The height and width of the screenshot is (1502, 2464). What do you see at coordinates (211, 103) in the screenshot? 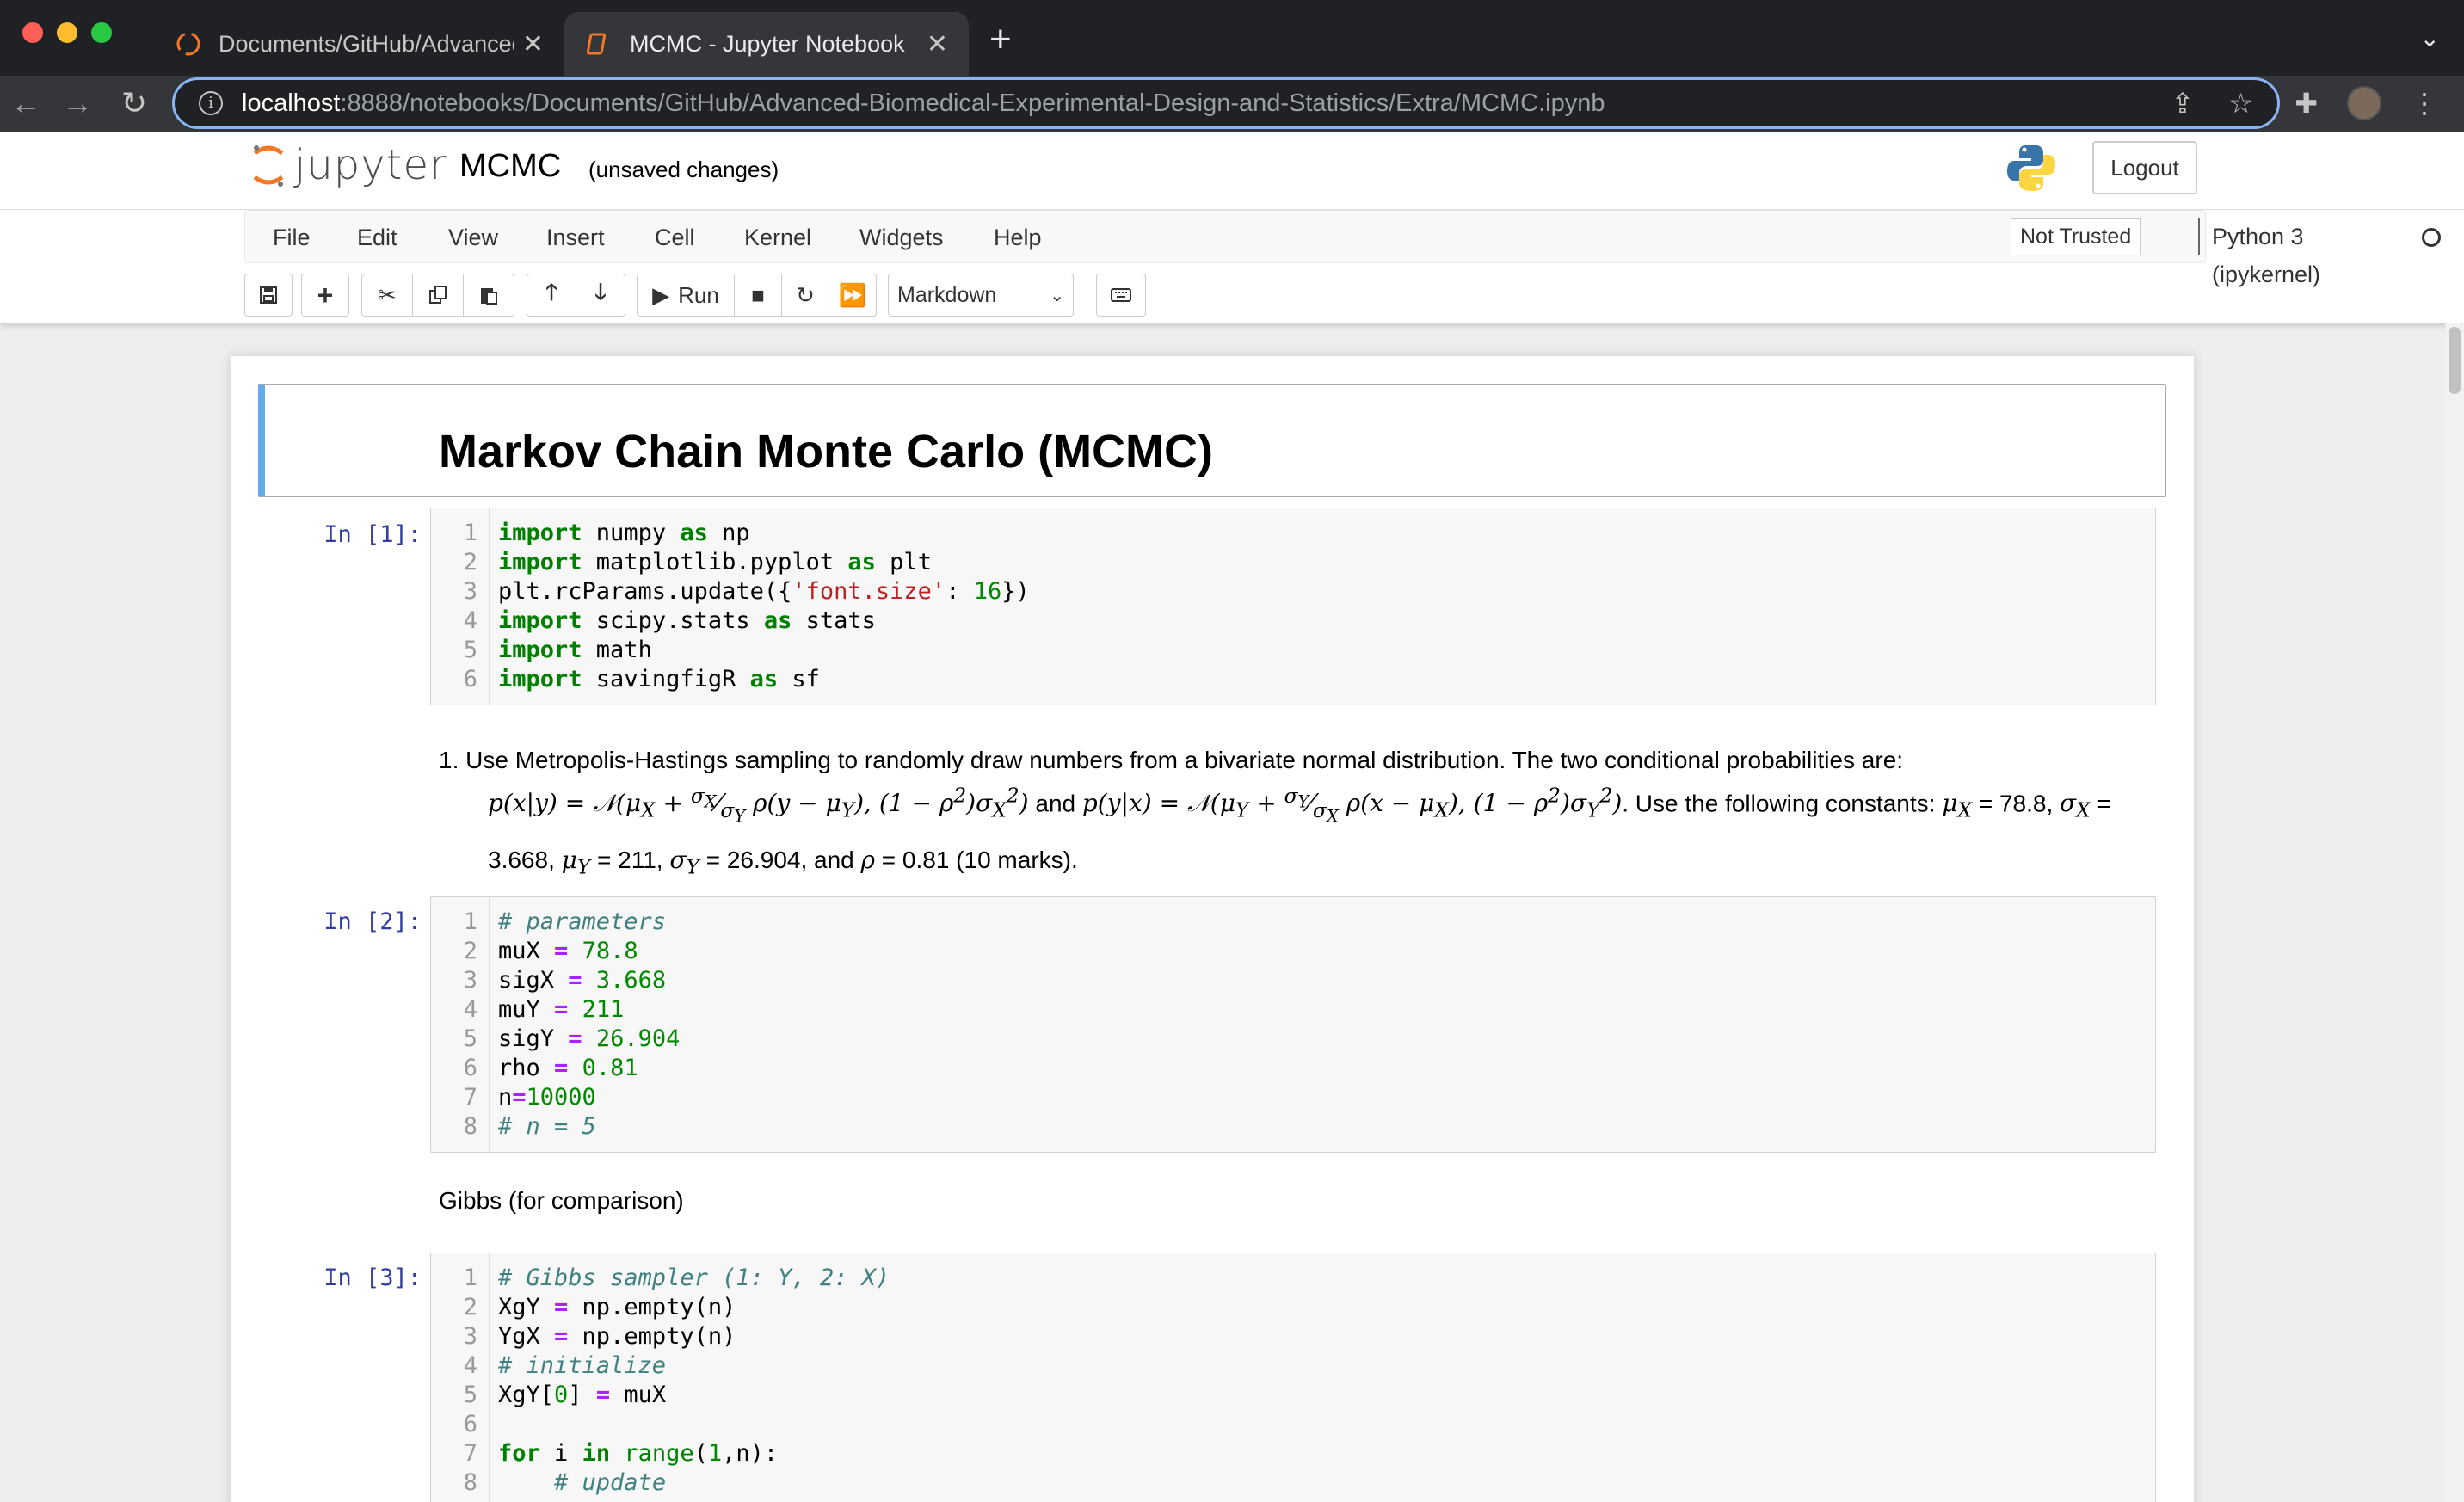
I see `site-info-icon: i` at bounding box center [211, 103].